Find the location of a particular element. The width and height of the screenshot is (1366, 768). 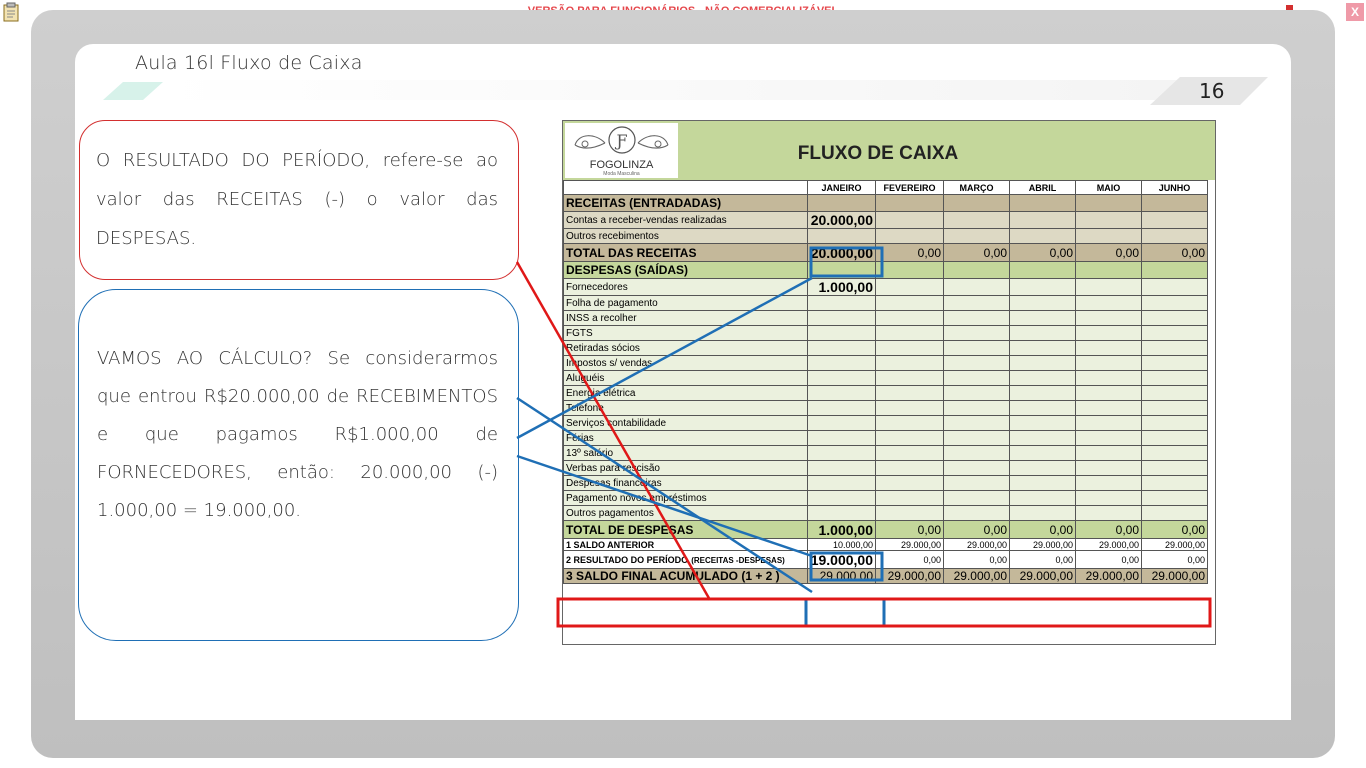

despesa-row: Fornecedores 1.000,00 is located at coordinates (885, 287).